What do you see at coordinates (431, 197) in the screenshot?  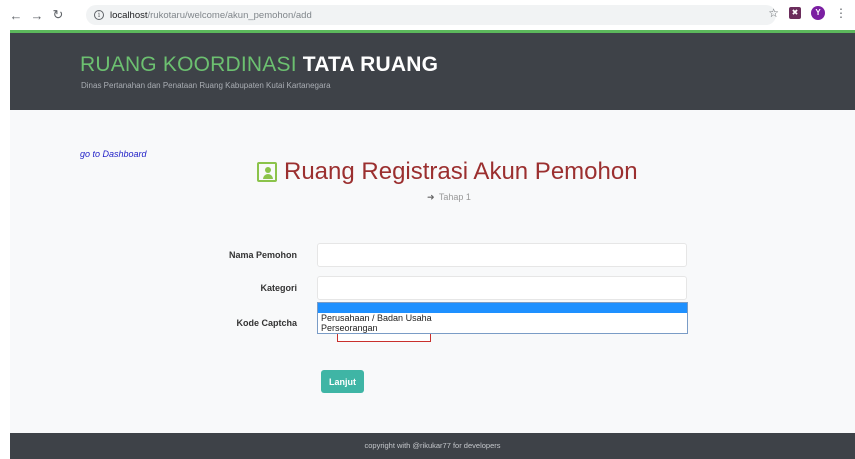 I see `arrow-right-icon: ➜` at bounding box center [431, 197].